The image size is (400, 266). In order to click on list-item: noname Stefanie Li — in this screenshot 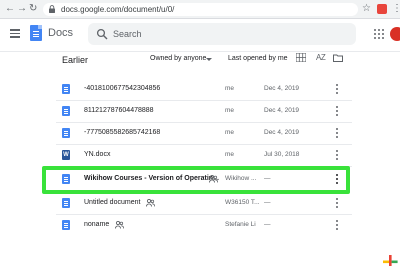, I will do `click(204, 226)`.